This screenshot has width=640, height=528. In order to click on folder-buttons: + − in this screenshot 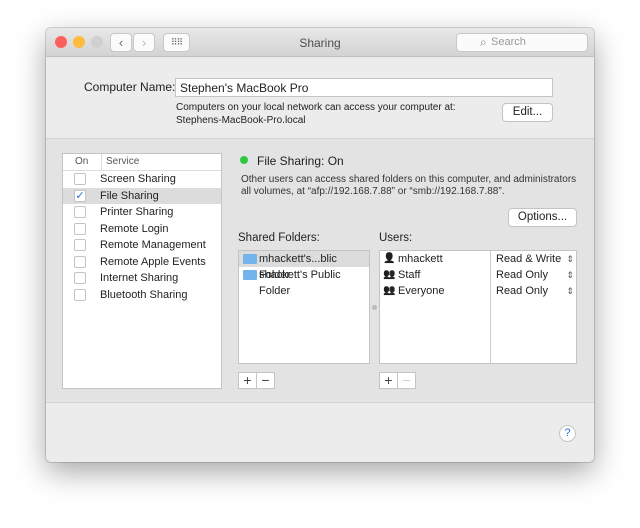, I will do `click(256, 380)`.